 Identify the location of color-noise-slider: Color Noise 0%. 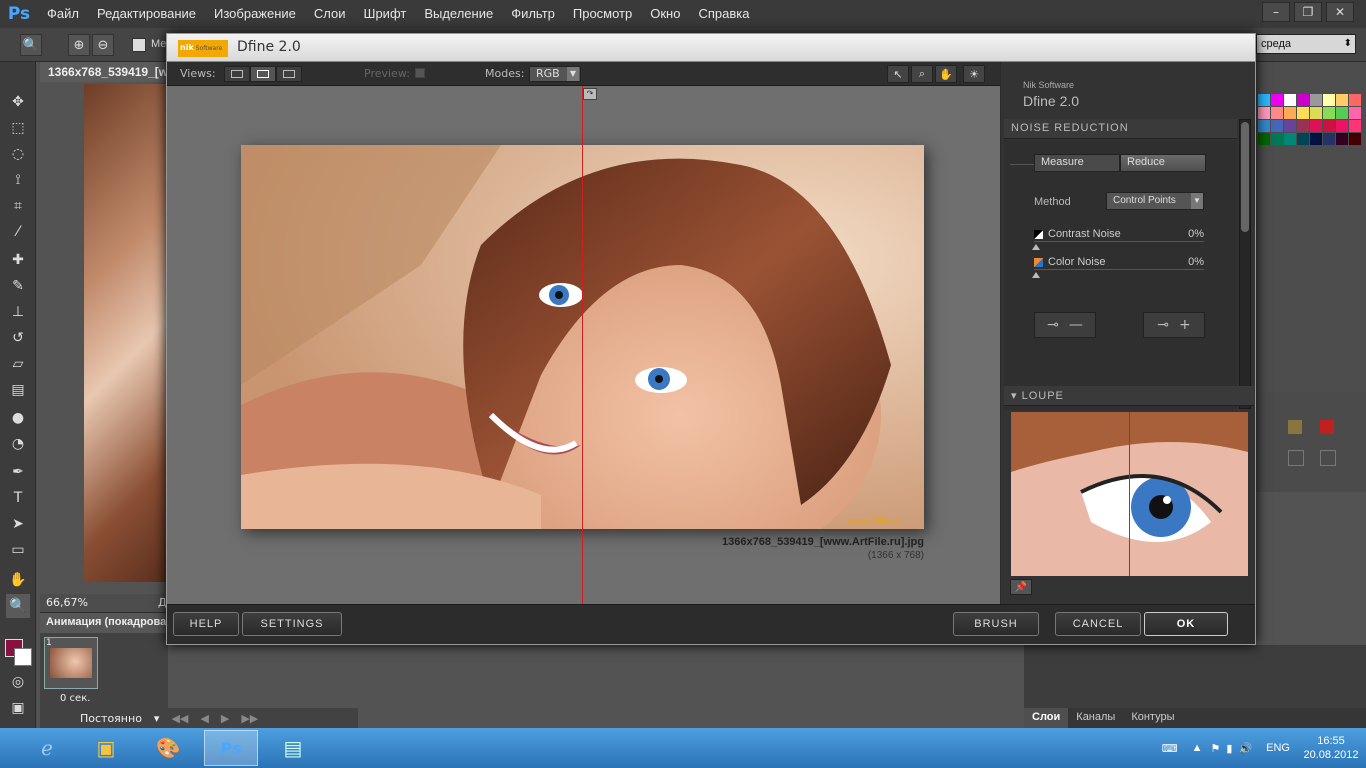
(1119, 263).